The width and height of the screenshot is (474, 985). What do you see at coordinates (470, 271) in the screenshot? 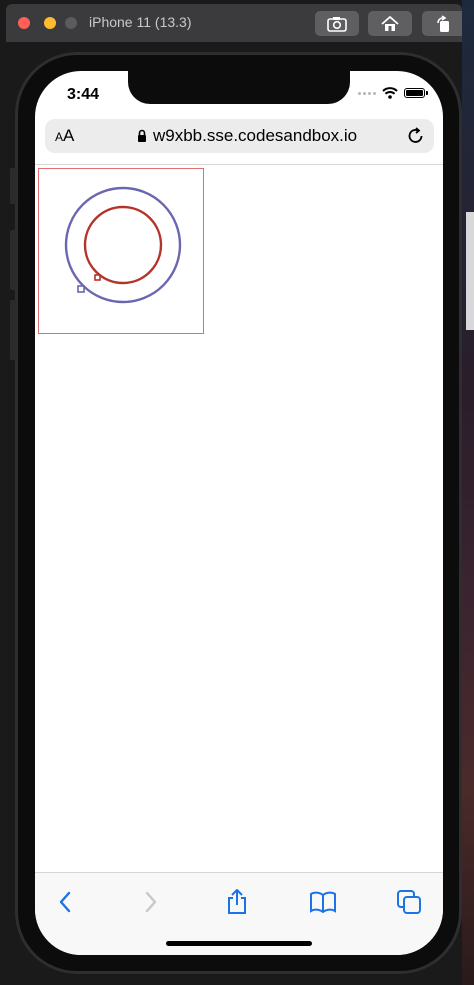
I see `desktop-window-fragment` at bounding box center [470, 271].